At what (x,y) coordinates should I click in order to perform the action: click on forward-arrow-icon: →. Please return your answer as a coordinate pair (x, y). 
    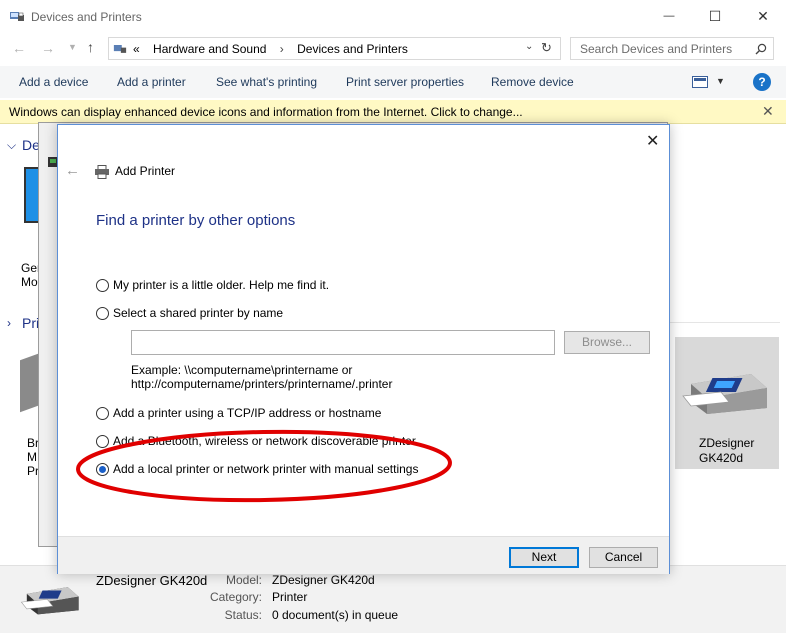
    Looking at the image, I should click on (48, 48).